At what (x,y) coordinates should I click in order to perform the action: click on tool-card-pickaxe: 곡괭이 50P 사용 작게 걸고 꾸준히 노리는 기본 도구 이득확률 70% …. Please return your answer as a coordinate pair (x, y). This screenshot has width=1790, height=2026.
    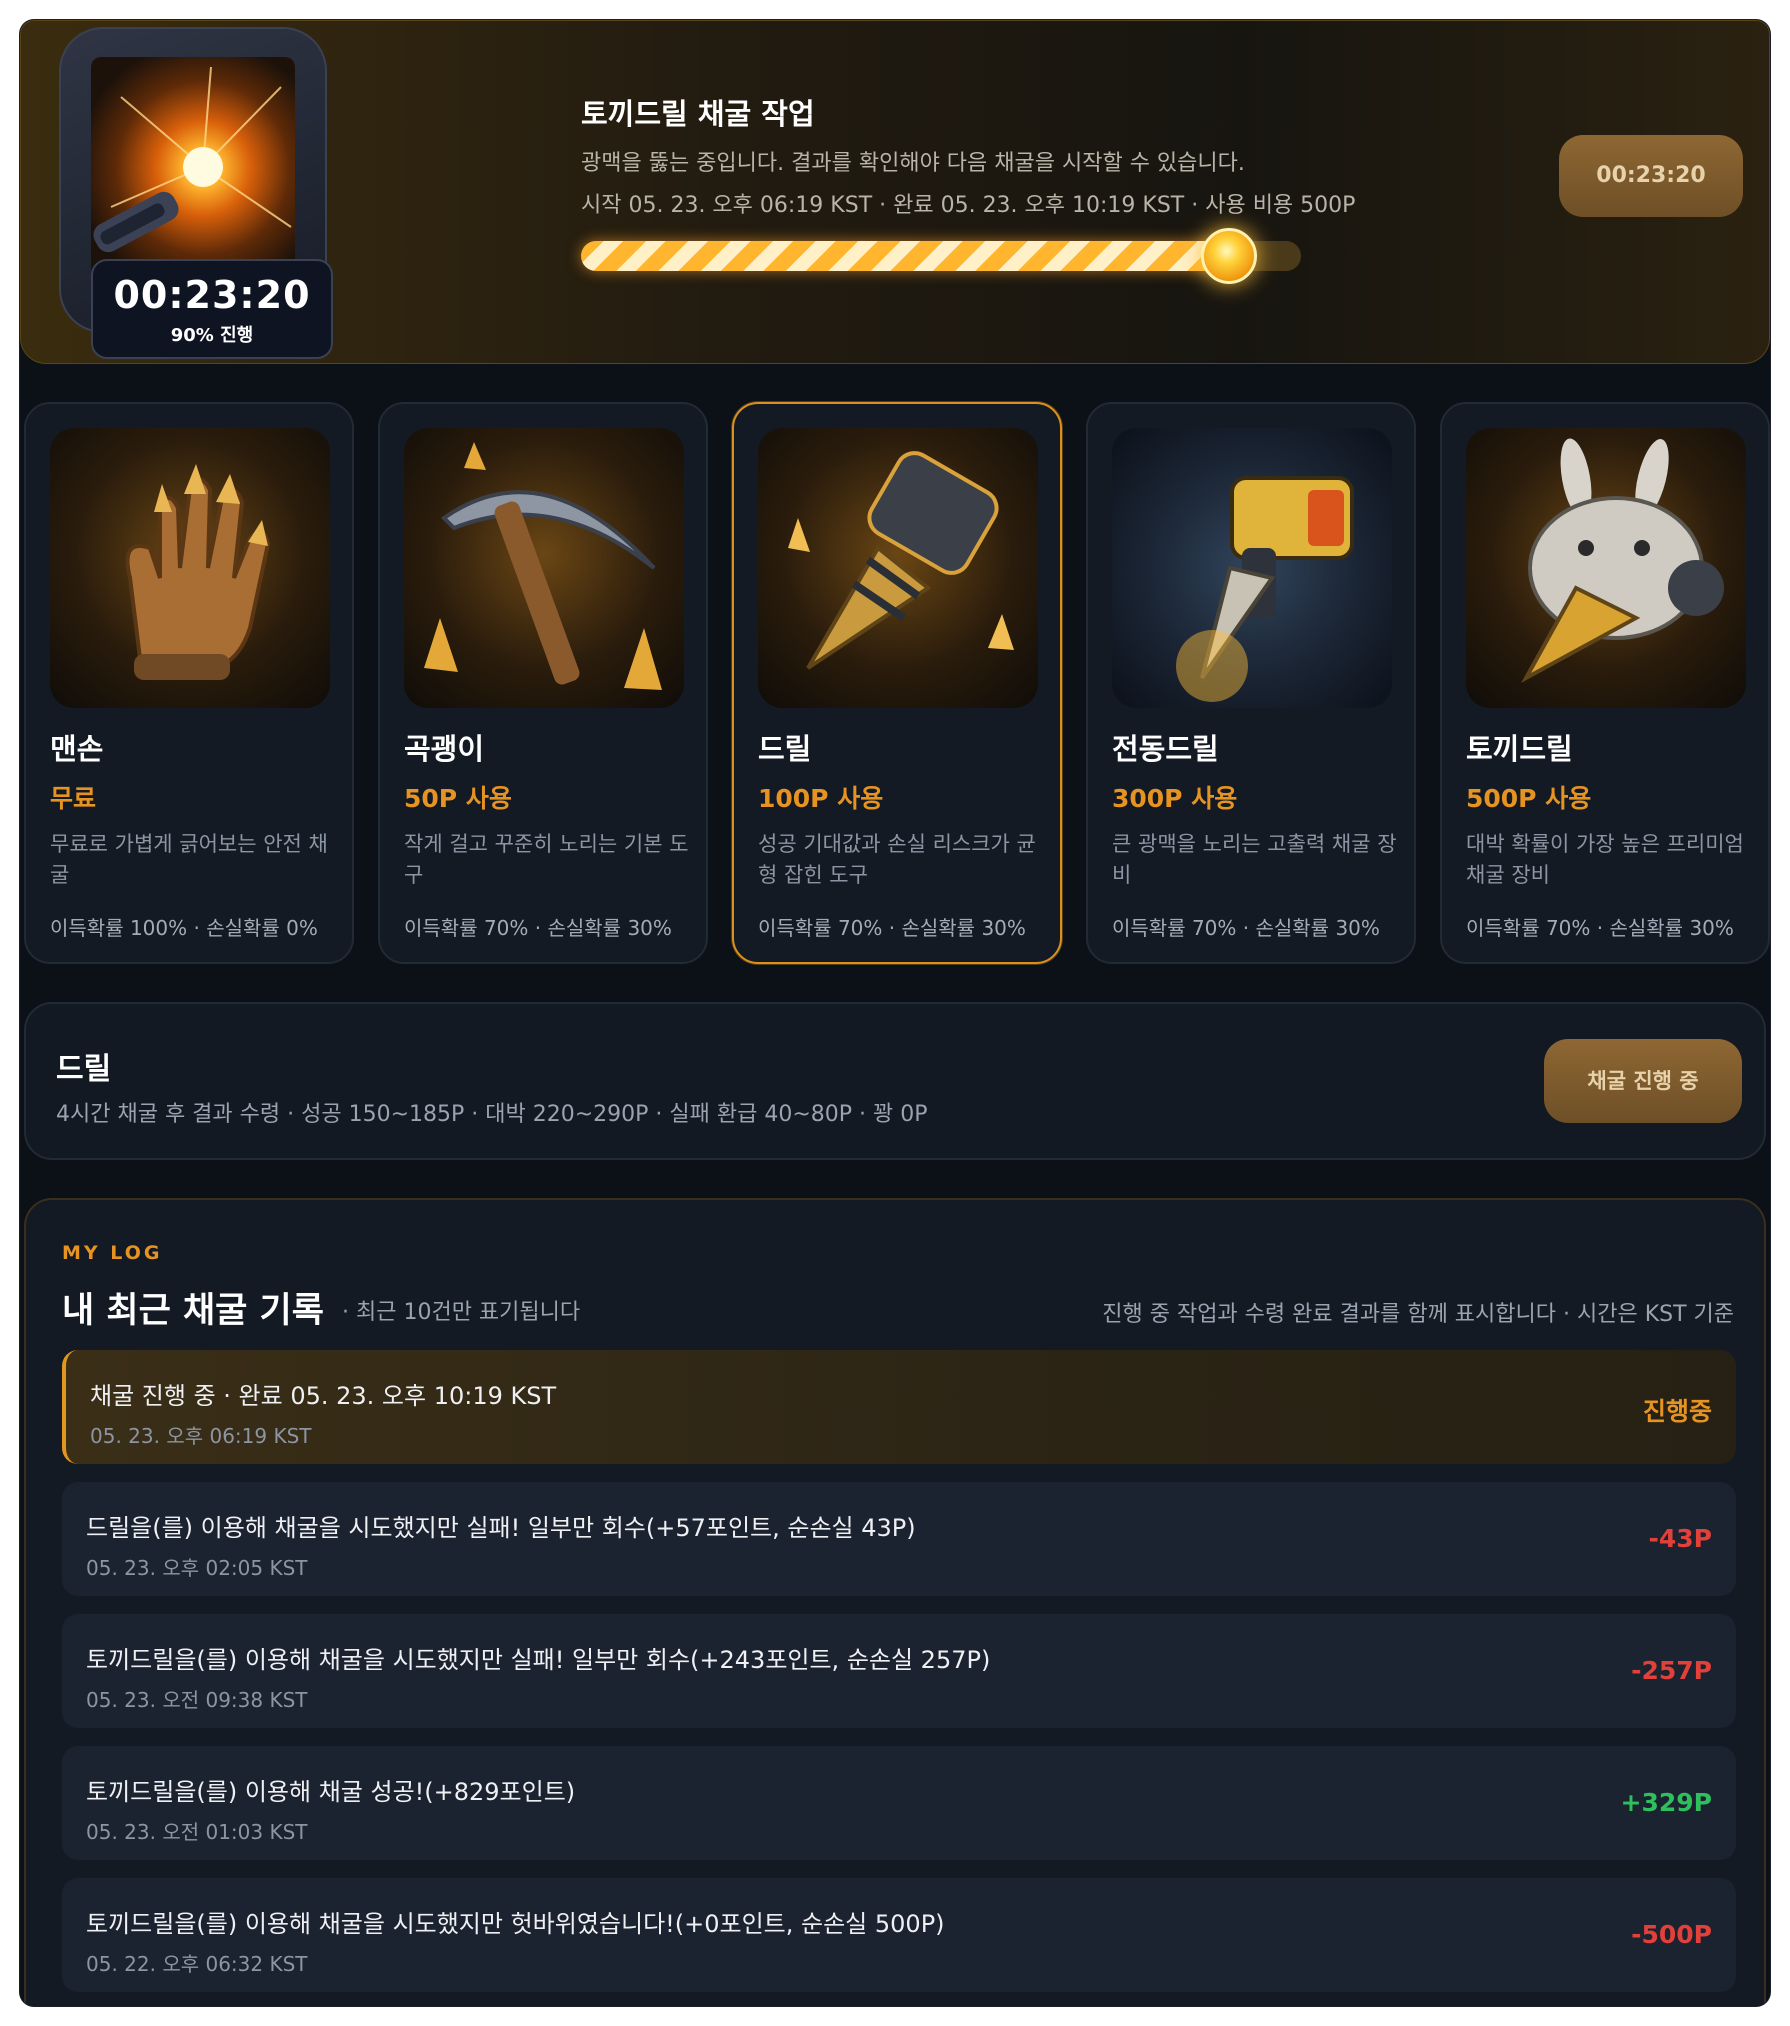
    Looking at the image, I should click on (543, 683).